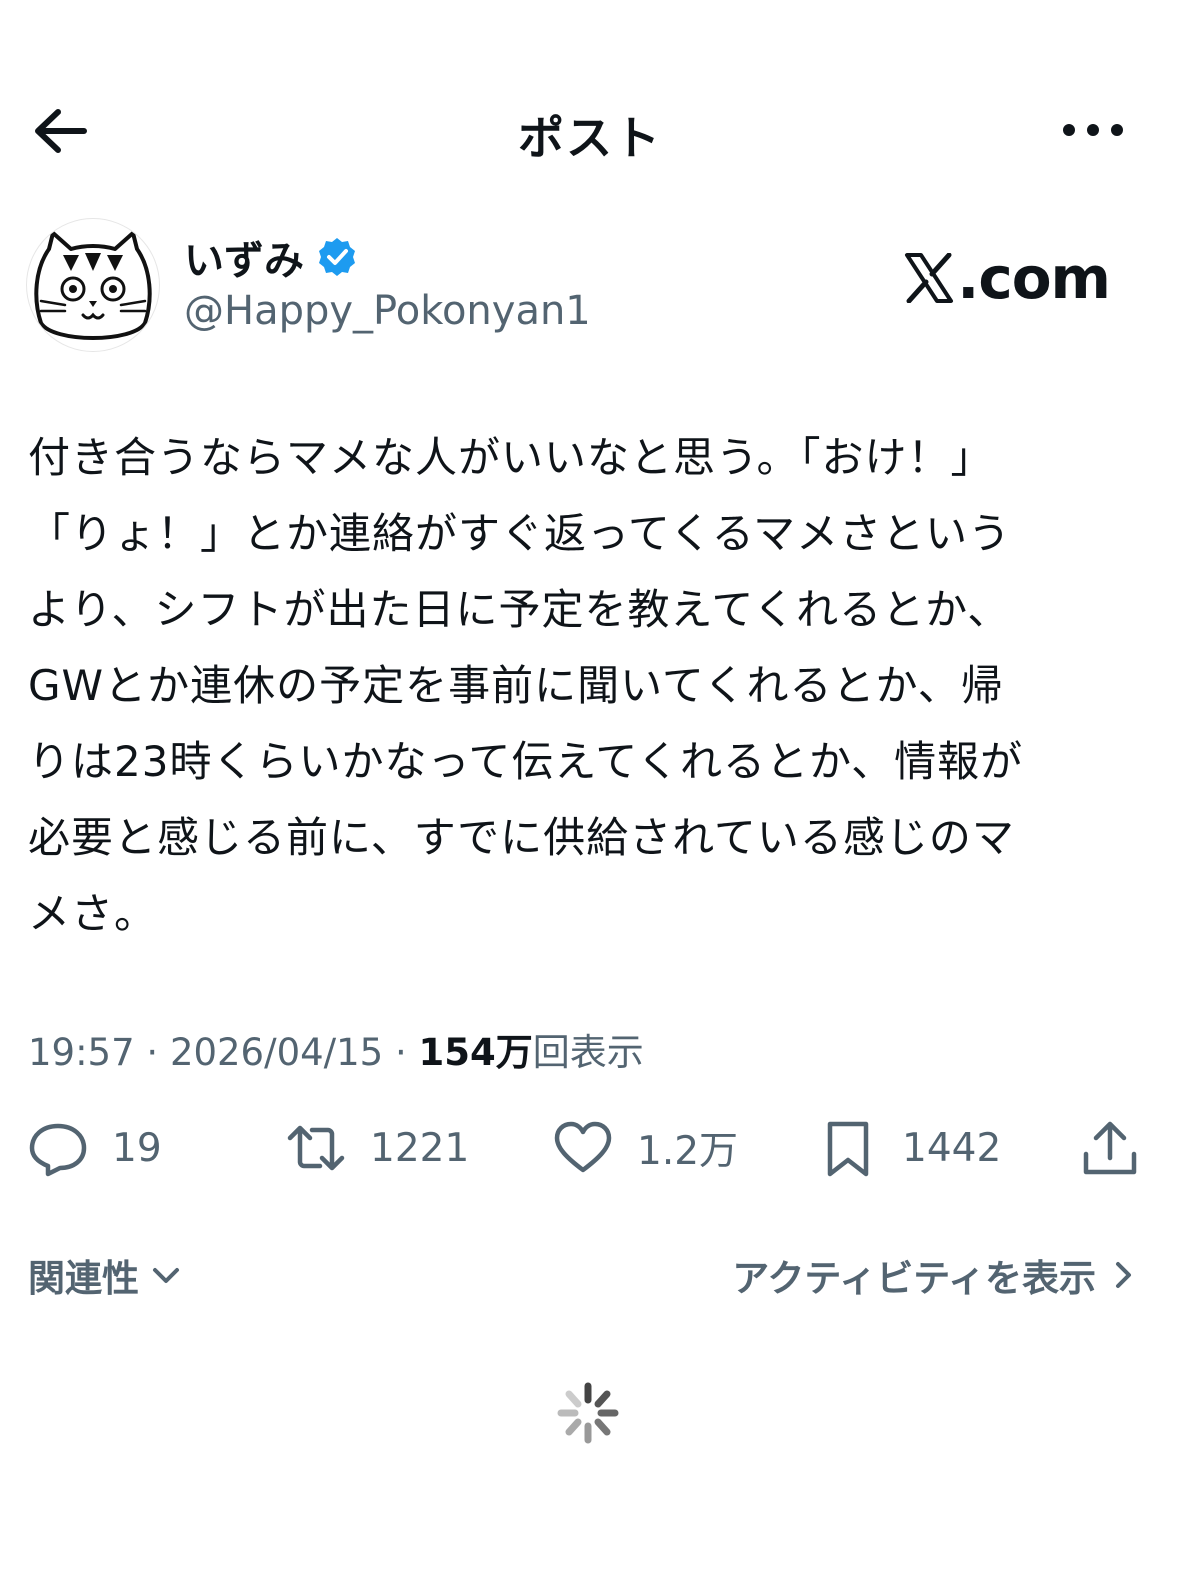 The width and height of the screenshot is (1180, 1574). I want to click on tweet-line: 必要と感じる前に、すでに供給されている感じのマ, so click(521, 837).